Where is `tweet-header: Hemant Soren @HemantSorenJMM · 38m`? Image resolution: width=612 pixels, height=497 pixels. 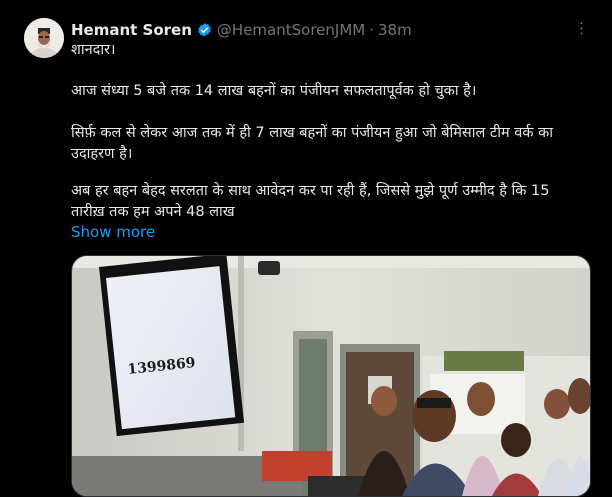
tweet-header: Hemant Soren @HemantSorenJMM · 38m is located at coordinates (326, 30).